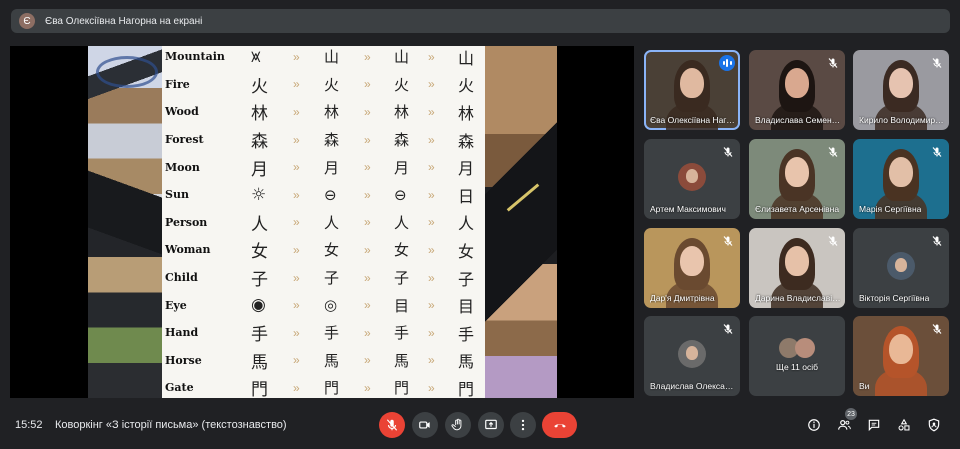  Describe the element at coordinates (124, 21) in the screenshot. I see `presenter-text: Єва Олексіївна Нагорна на екрані` at that location.